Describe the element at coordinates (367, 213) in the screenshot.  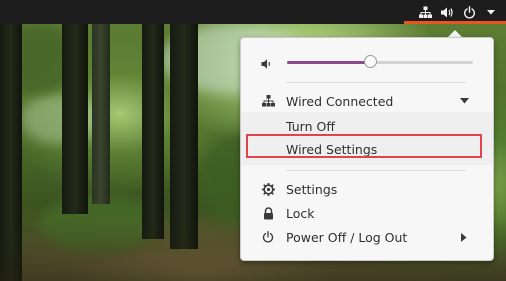
I see `lock-menu-item: Lock` at that location.